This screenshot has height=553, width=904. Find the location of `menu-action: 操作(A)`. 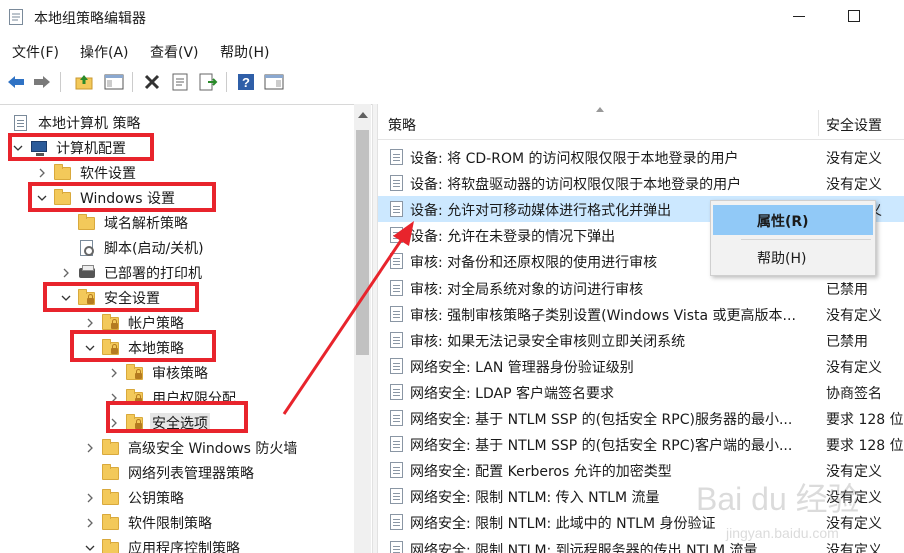

menu-action: 操作(A) is located at coordinates (104, 52).